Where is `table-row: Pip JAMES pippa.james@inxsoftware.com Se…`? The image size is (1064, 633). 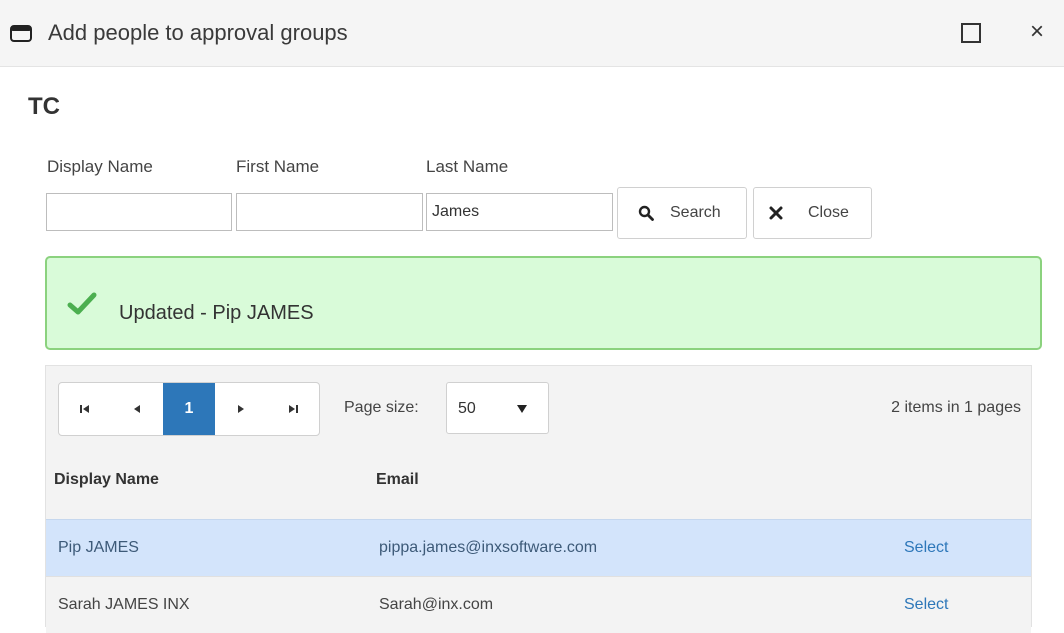 table-row: Pip JAMES pippa.james@inxsoftware.com Se… is located at coordinates (538, 547).